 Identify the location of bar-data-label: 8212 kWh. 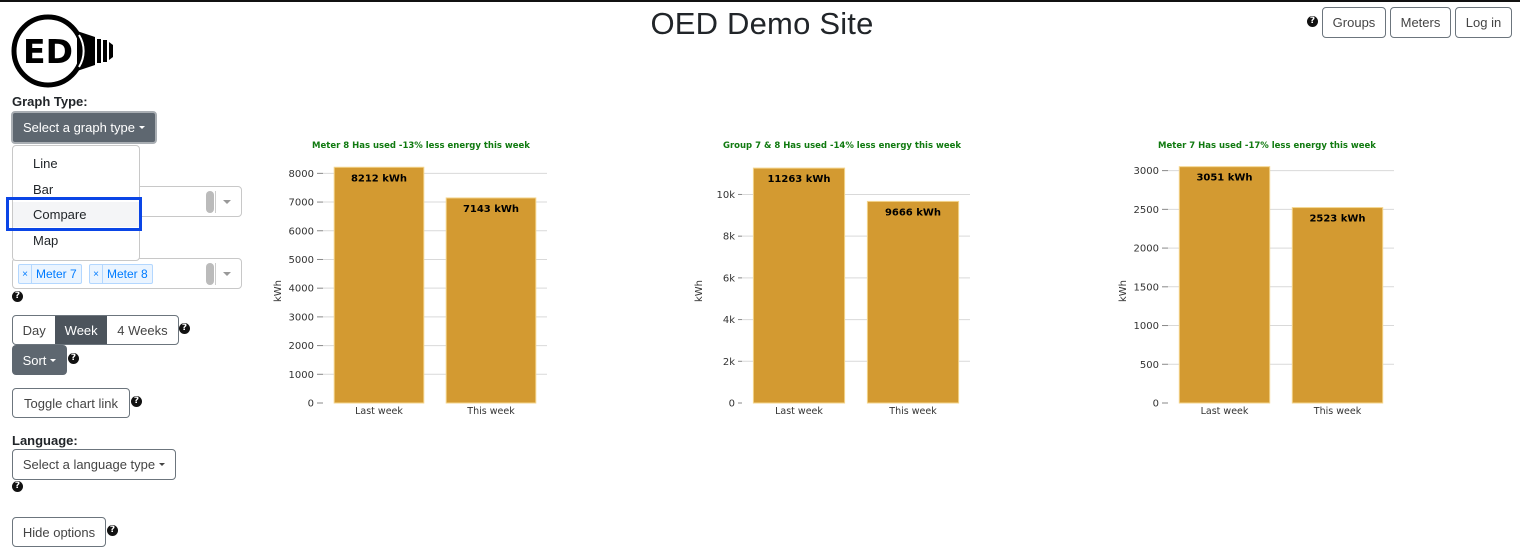
(379, 178).